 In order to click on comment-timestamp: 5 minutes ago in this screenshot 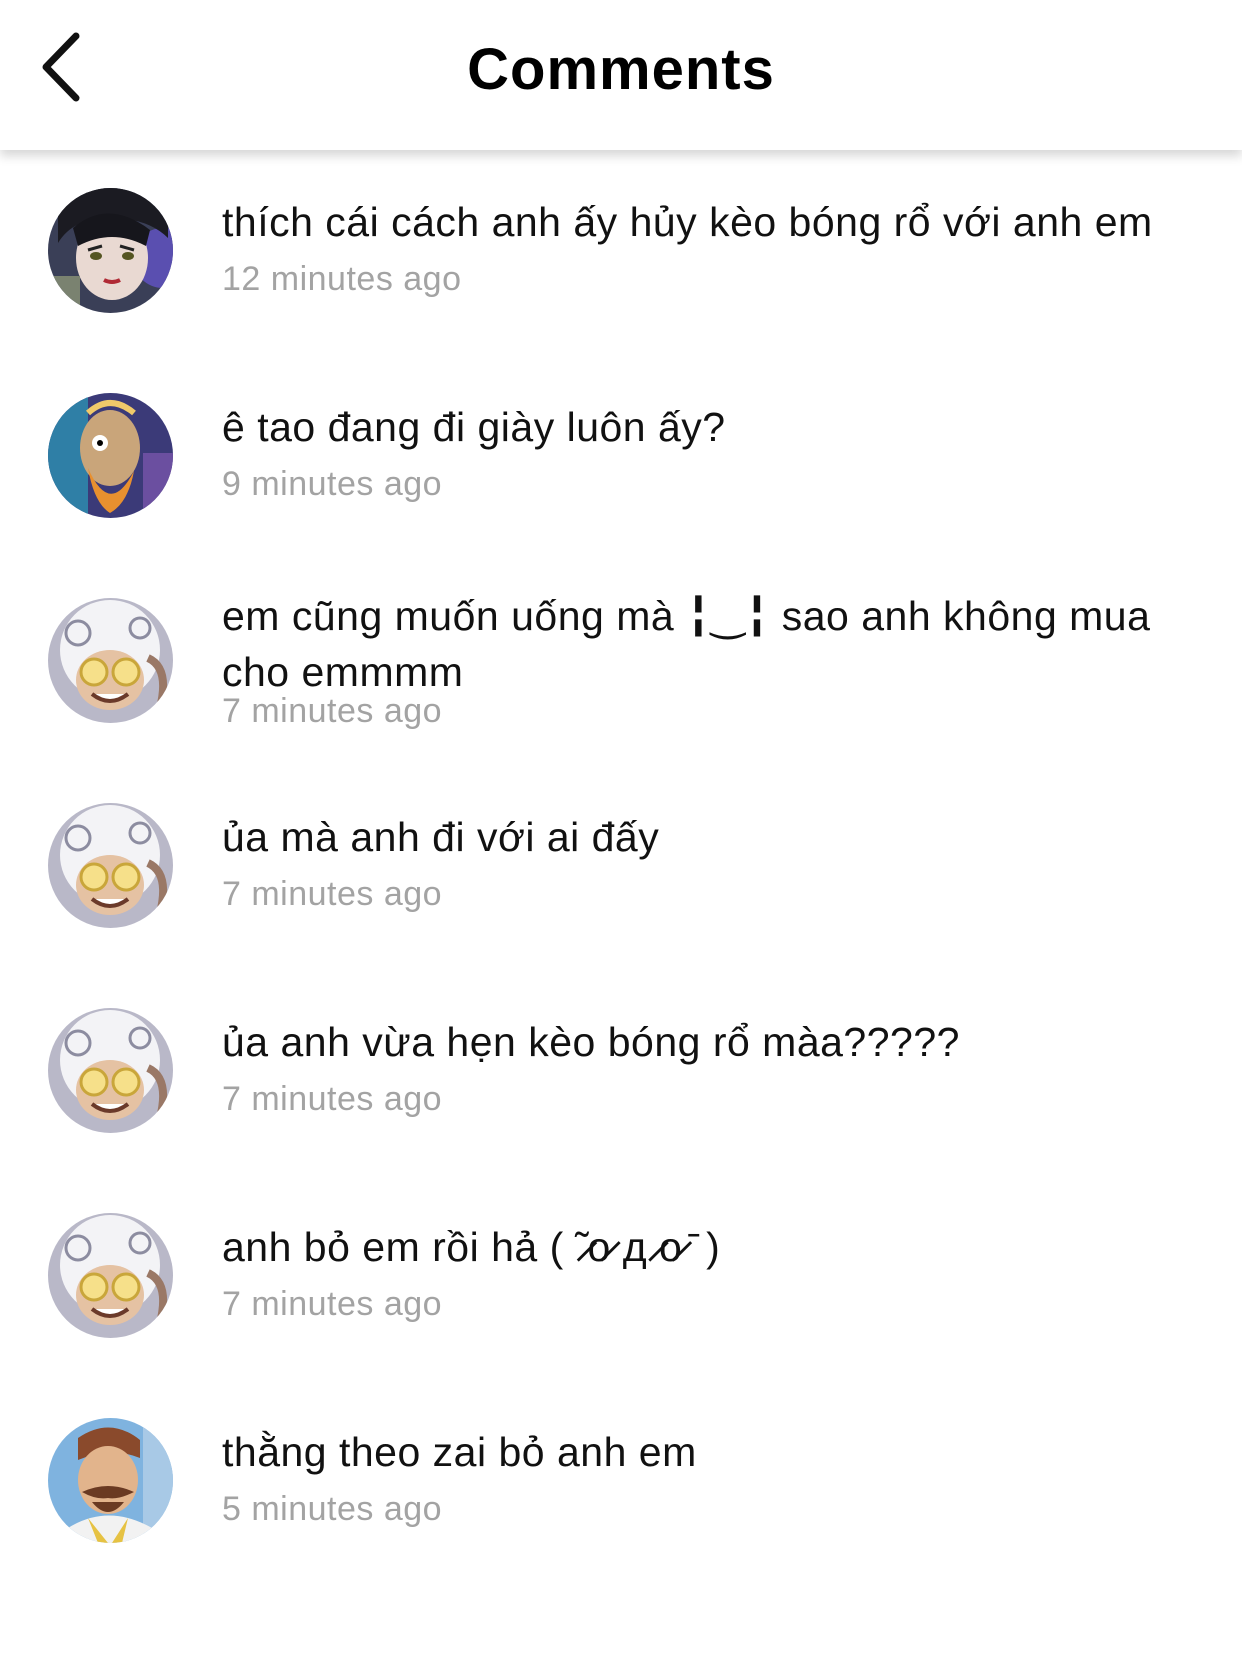, I will do `click(332, 1509)`.